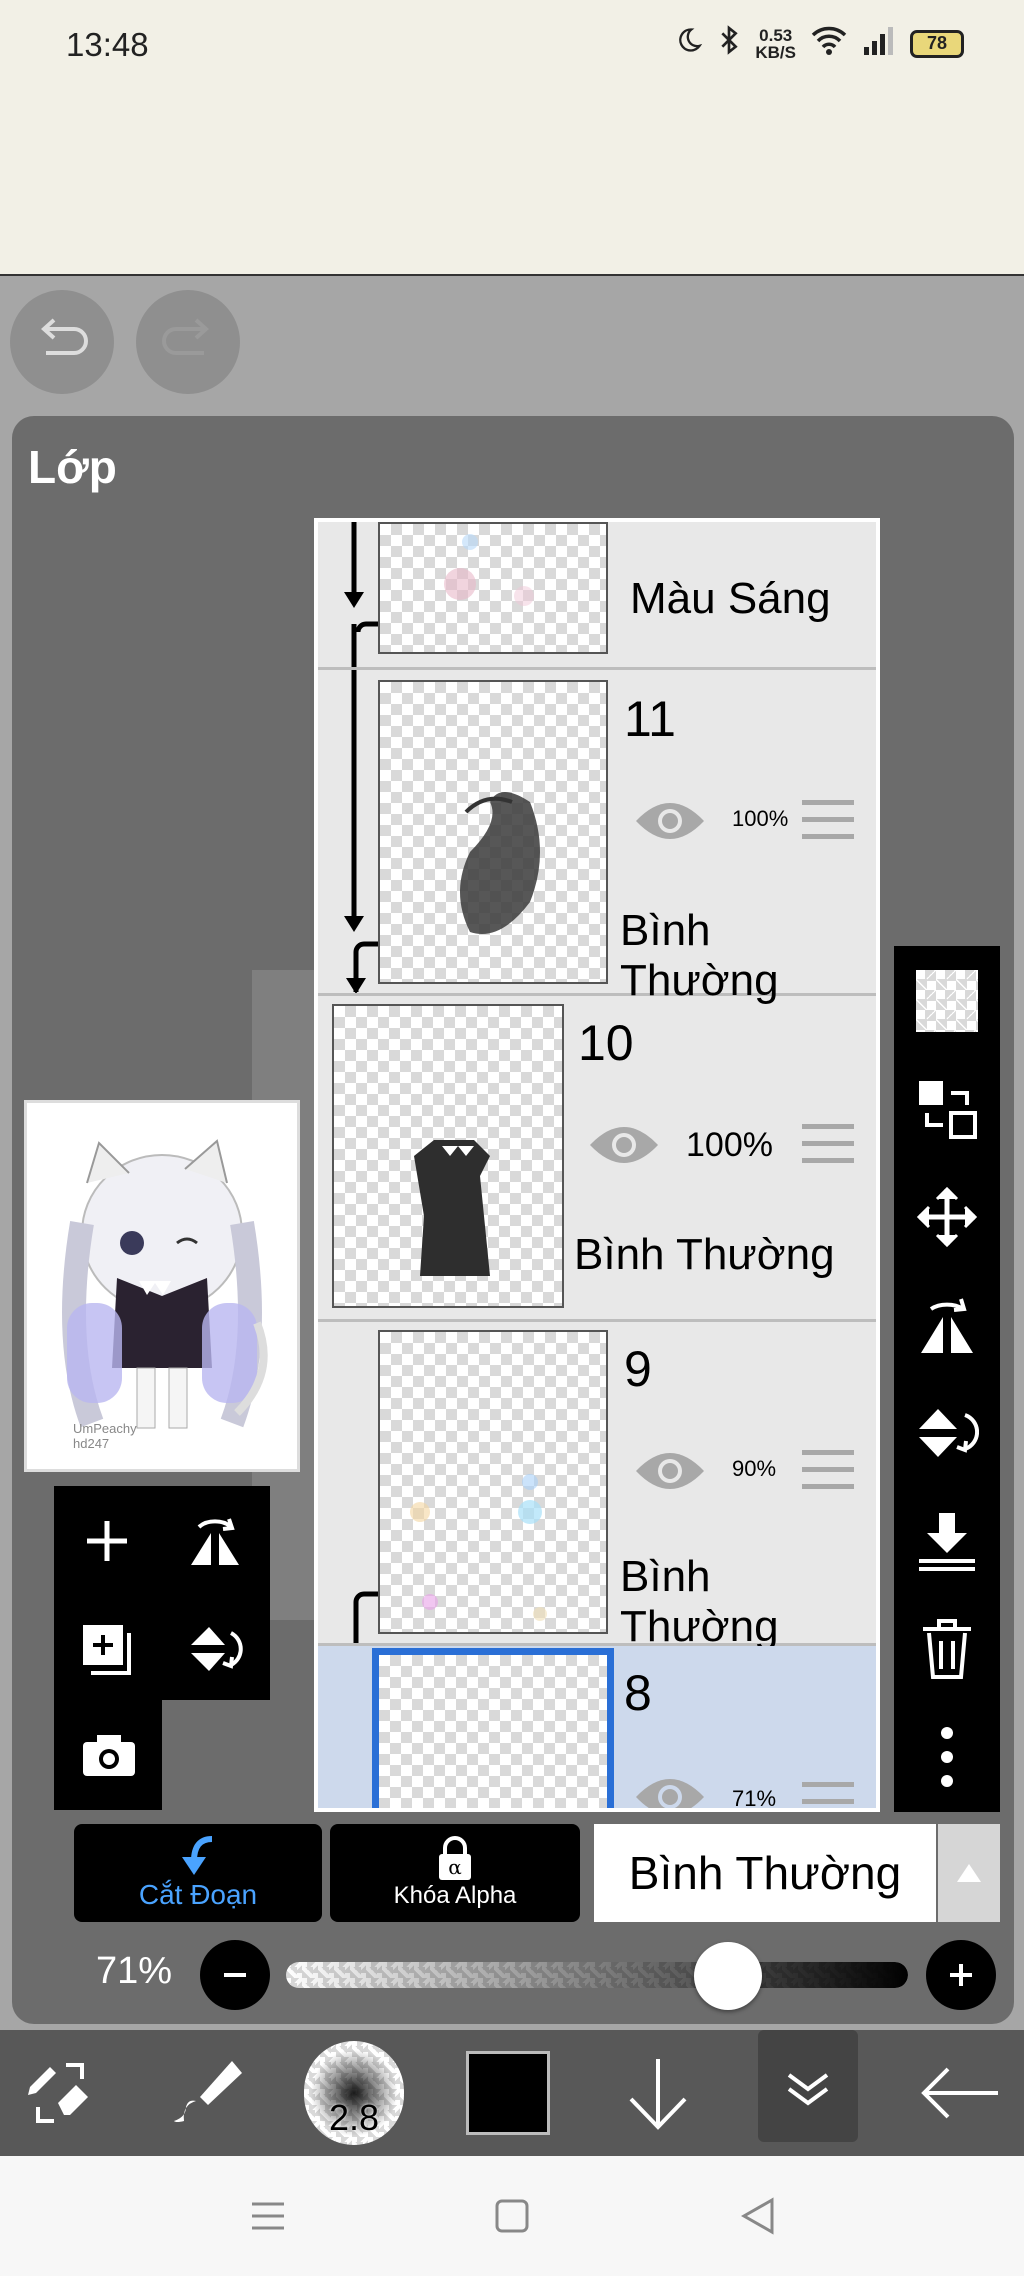  What do you see at coordinates (606, 1043) in the screenshot?
I see `layer-number: 10` at bounding box center [606, 1043].